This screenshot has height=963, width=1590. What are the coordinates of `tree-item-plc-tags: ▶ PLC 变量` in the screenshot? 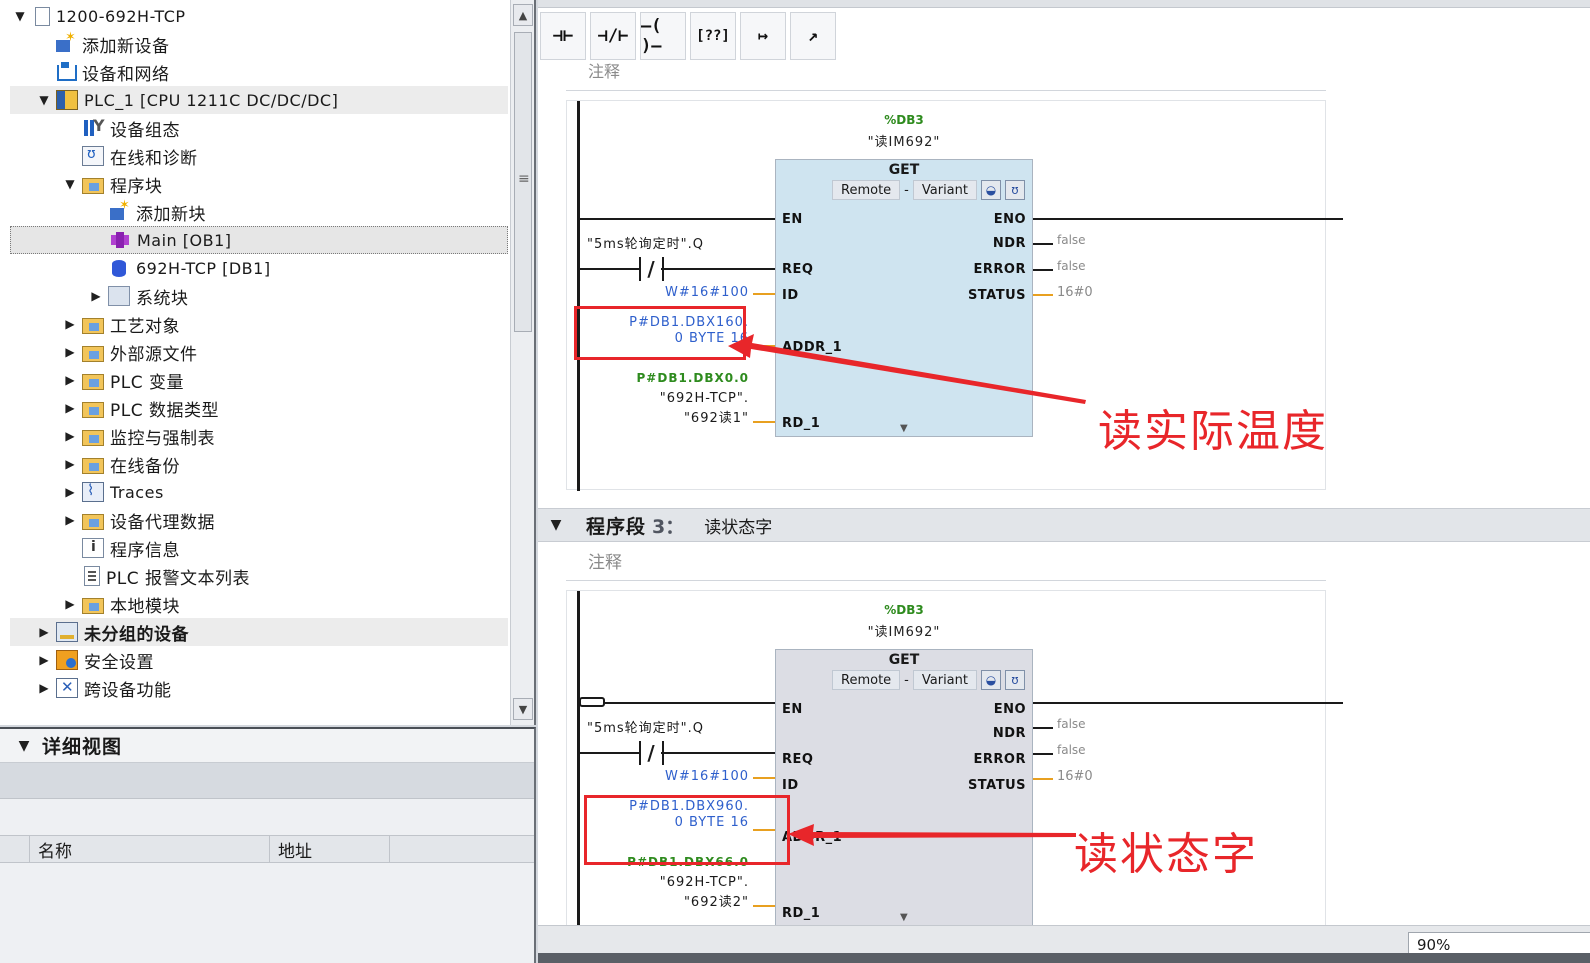 It's located at (259, 380).